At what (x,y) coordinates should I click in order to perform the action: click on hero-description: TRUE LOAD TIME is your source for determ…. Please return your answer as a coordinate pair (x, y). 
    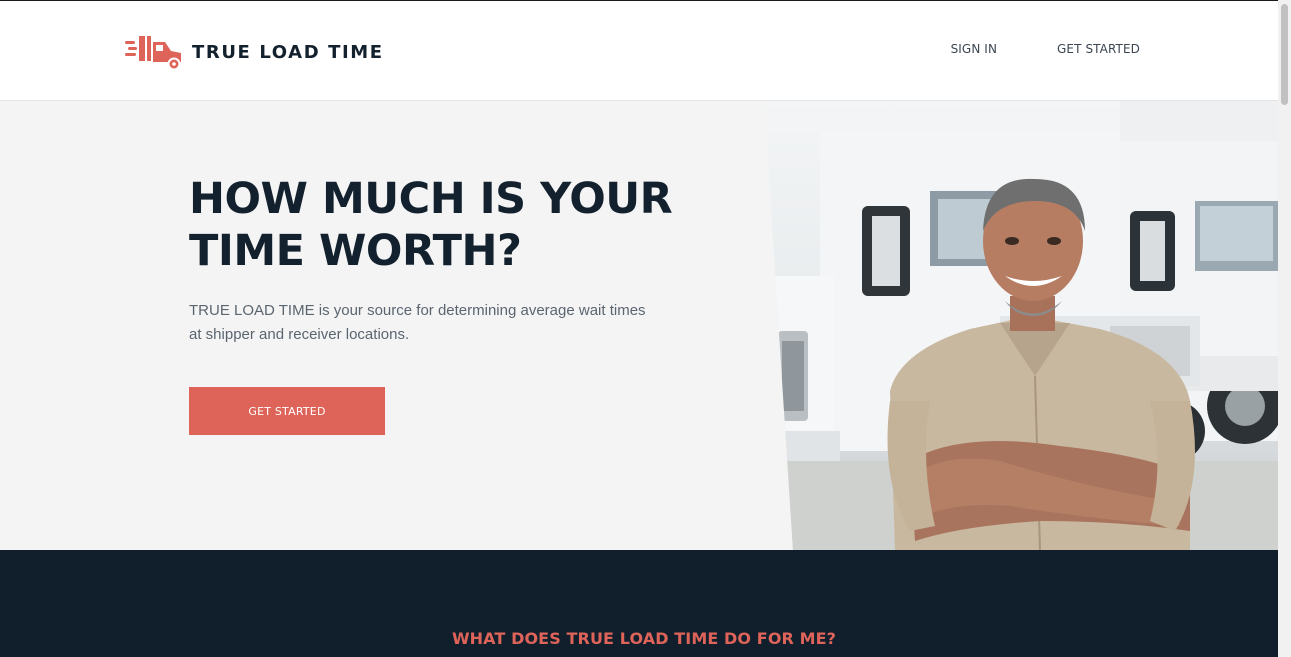
    Looking at the image, I should click on (417, 322).